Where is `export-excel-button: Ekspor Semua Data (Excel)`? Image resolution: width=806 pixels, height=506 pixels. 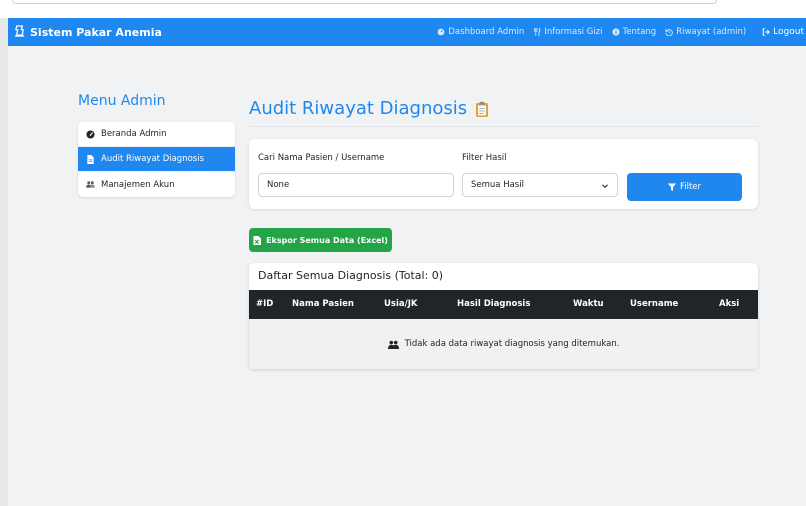
export-excel-button: Ekspor Semua Data (Excel) is located at coordinates (320, 240).